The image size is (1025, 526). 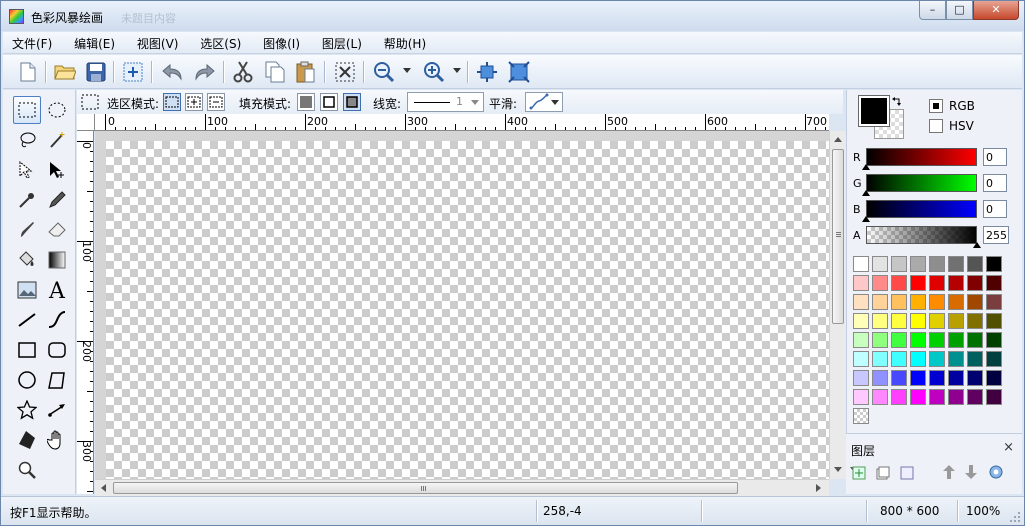 What do you see at coordinates (866, 193) in the screenshot?
I see `green-slider-marker` at bounding box center [866, 193].